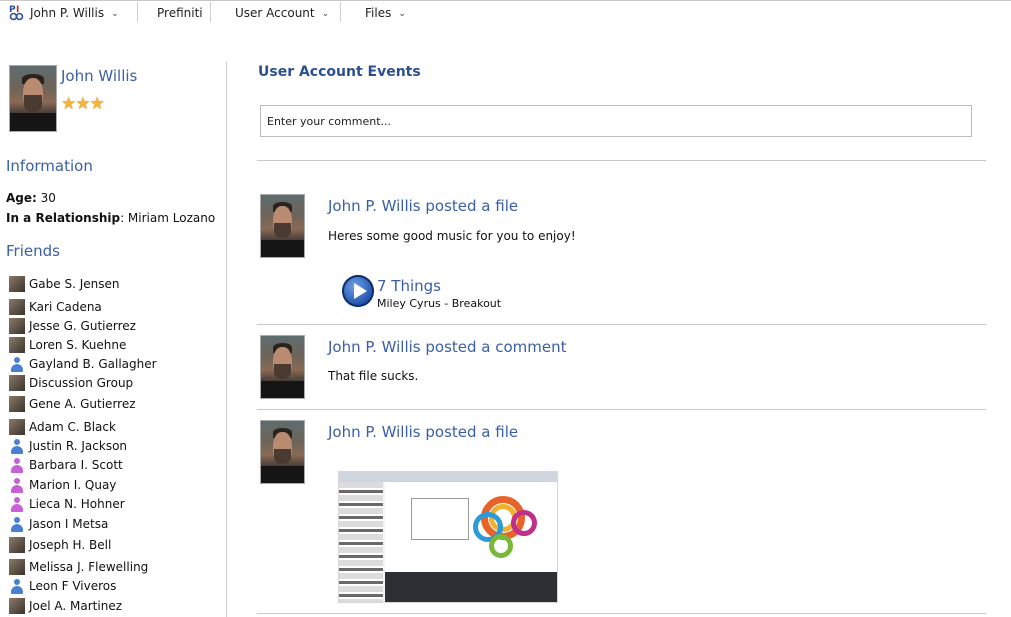 The height and width of the screenshot is (617, 1011). Describe the element at coordinates (33, 251) in the screenshot. I see `friends-heading: Friends` at that location.